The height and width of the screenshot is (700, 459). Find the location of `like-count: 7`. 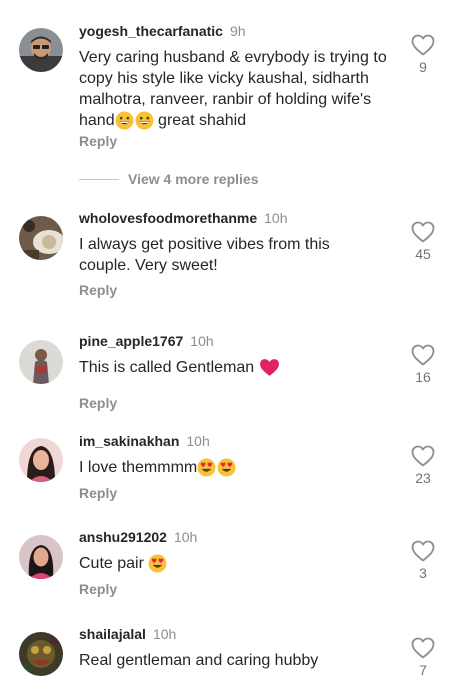

like-count: 7 is located at coordinates (423, 670).